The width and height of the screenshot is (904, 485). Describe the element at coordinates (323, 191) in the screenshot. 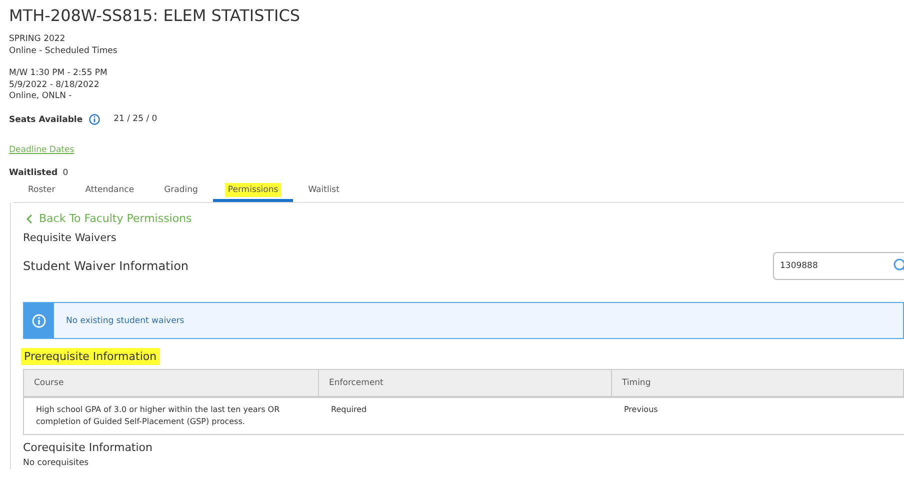

I see `tab: Waitlist` at that location.